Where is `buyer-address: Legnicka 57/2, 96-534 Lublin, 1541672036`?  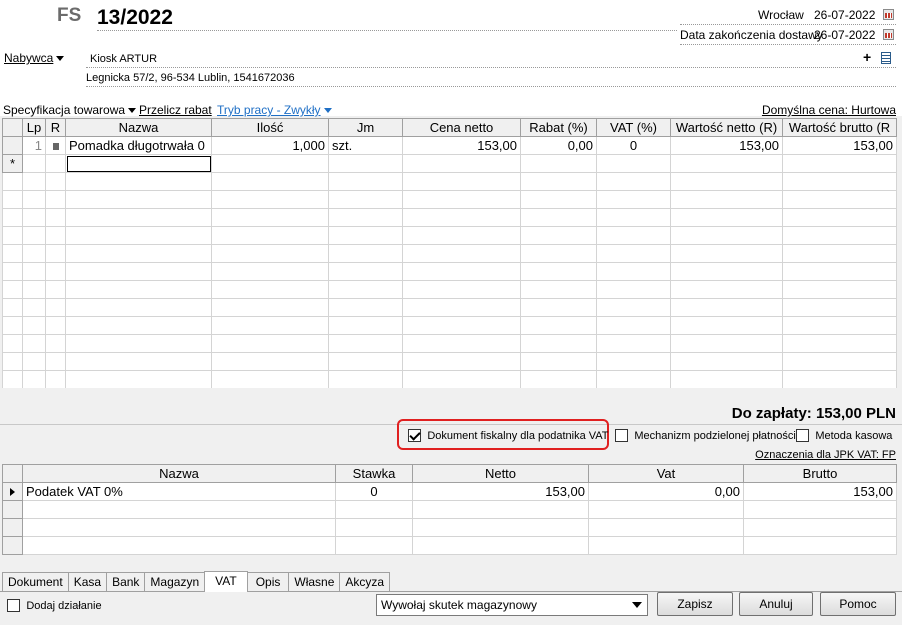 buyer-address: Legnicka 57/2, 96-534 Lublin, 1541672036 is located at coordinates (190, 78).